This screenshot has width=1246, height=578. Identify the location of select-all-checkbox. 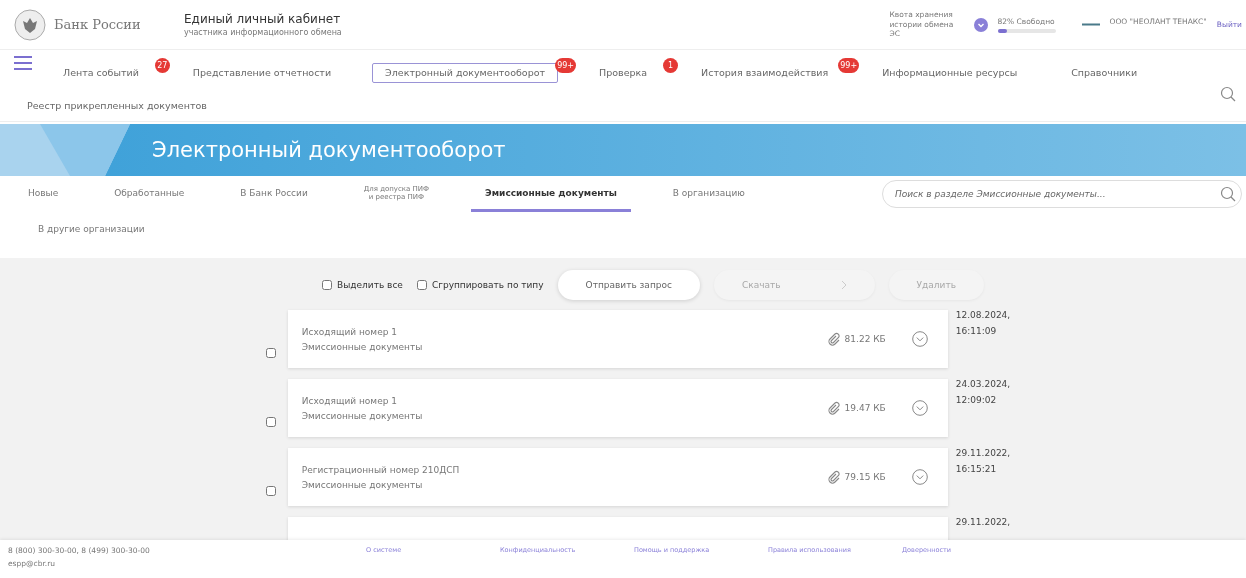
(327, 285).